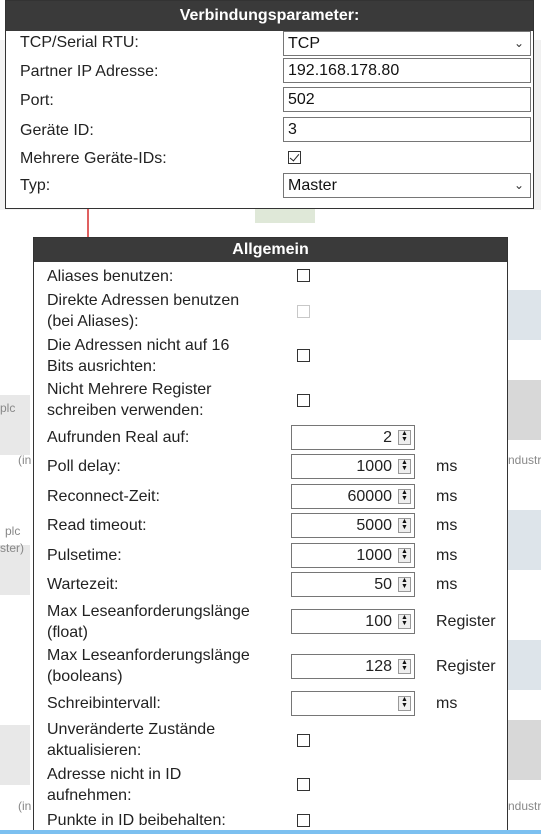 This screenshot has height=839, width=541. What do you see at coordinates (129, 389) in the screenshot?
I see `no-multi-write-label-1: Nicht Mehrere Register` at bounding box center [129, 389].